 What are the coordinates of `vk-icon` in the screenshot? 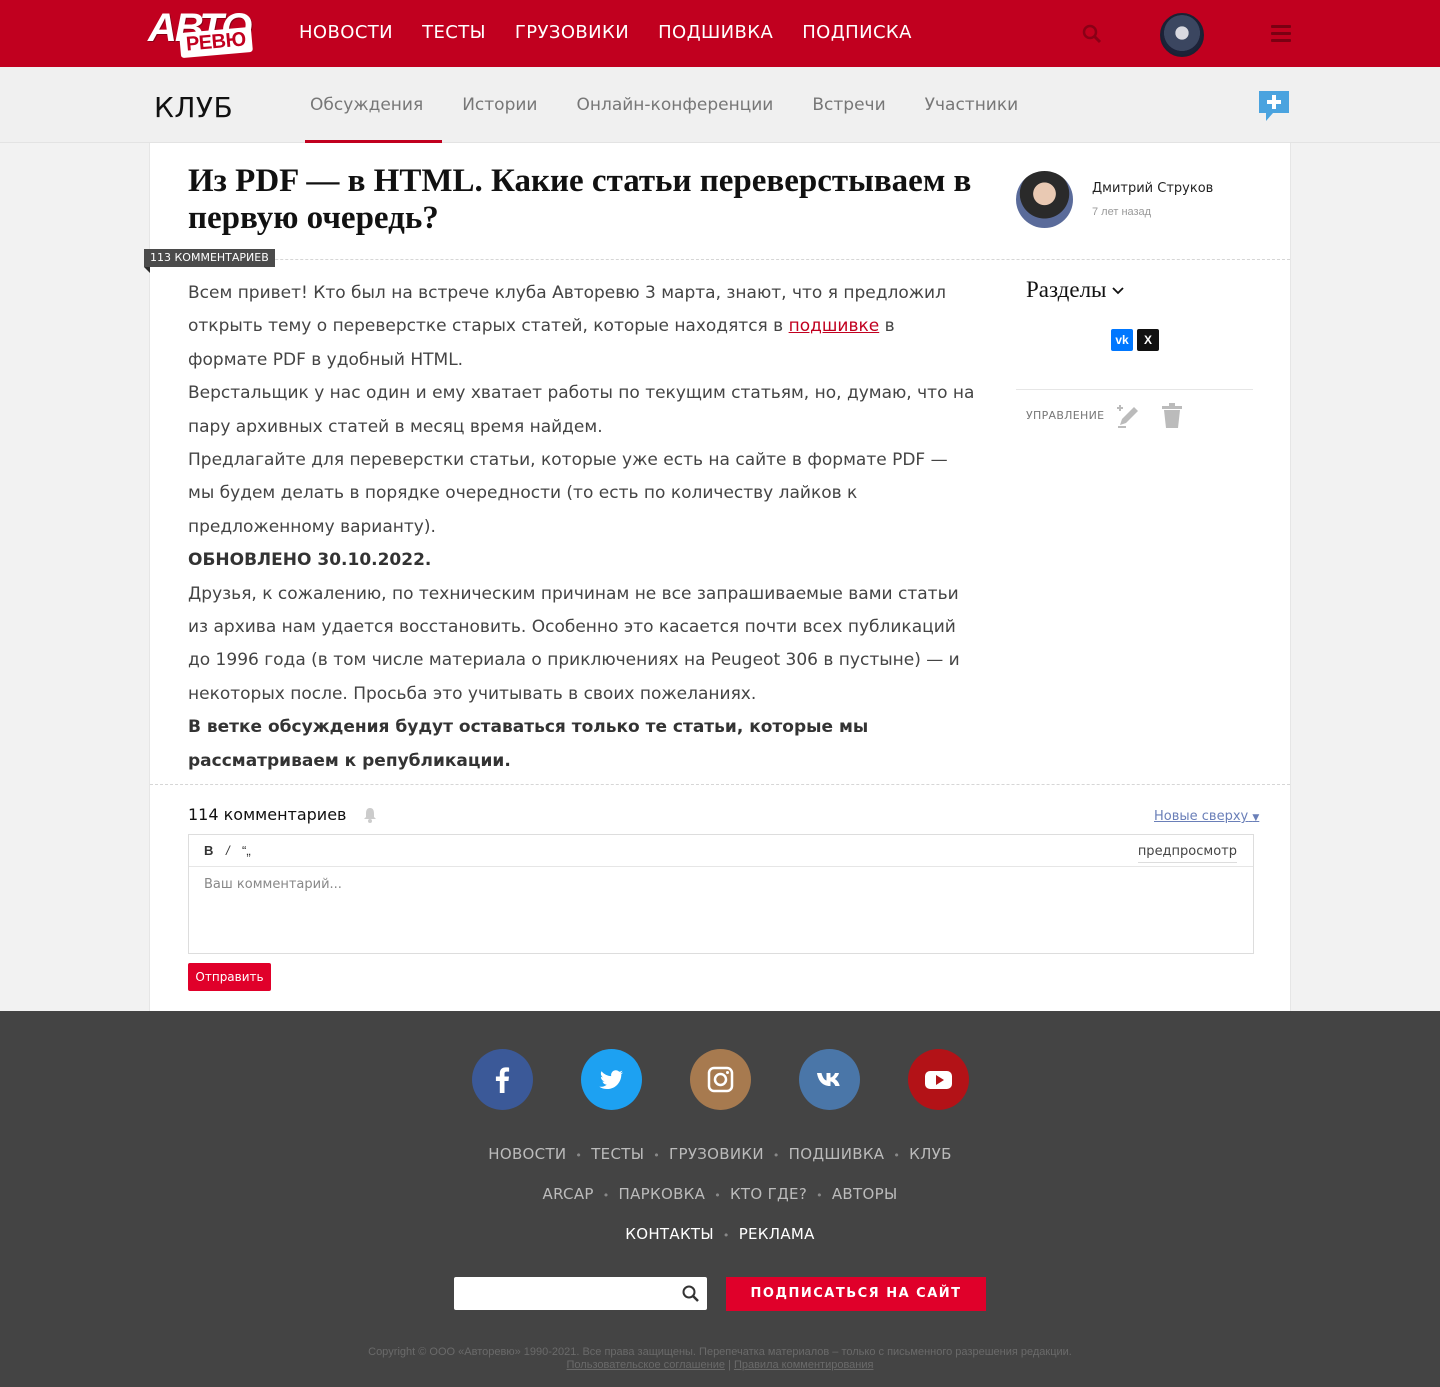 It's located at (829, 1079).